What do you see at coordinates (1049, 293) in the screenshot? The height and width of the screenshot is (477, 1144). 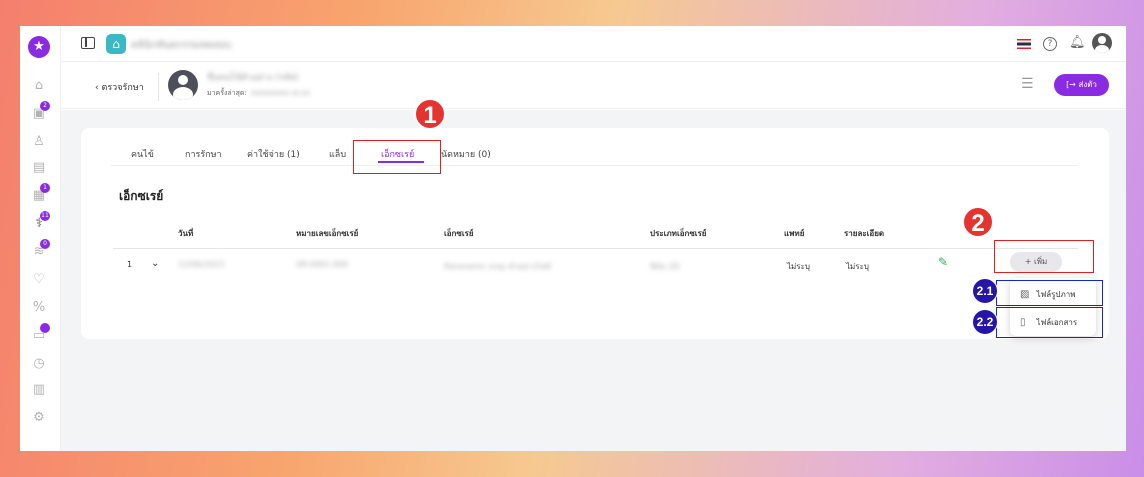 I see `highlight-image-file` at bounding box center [1049, 293].